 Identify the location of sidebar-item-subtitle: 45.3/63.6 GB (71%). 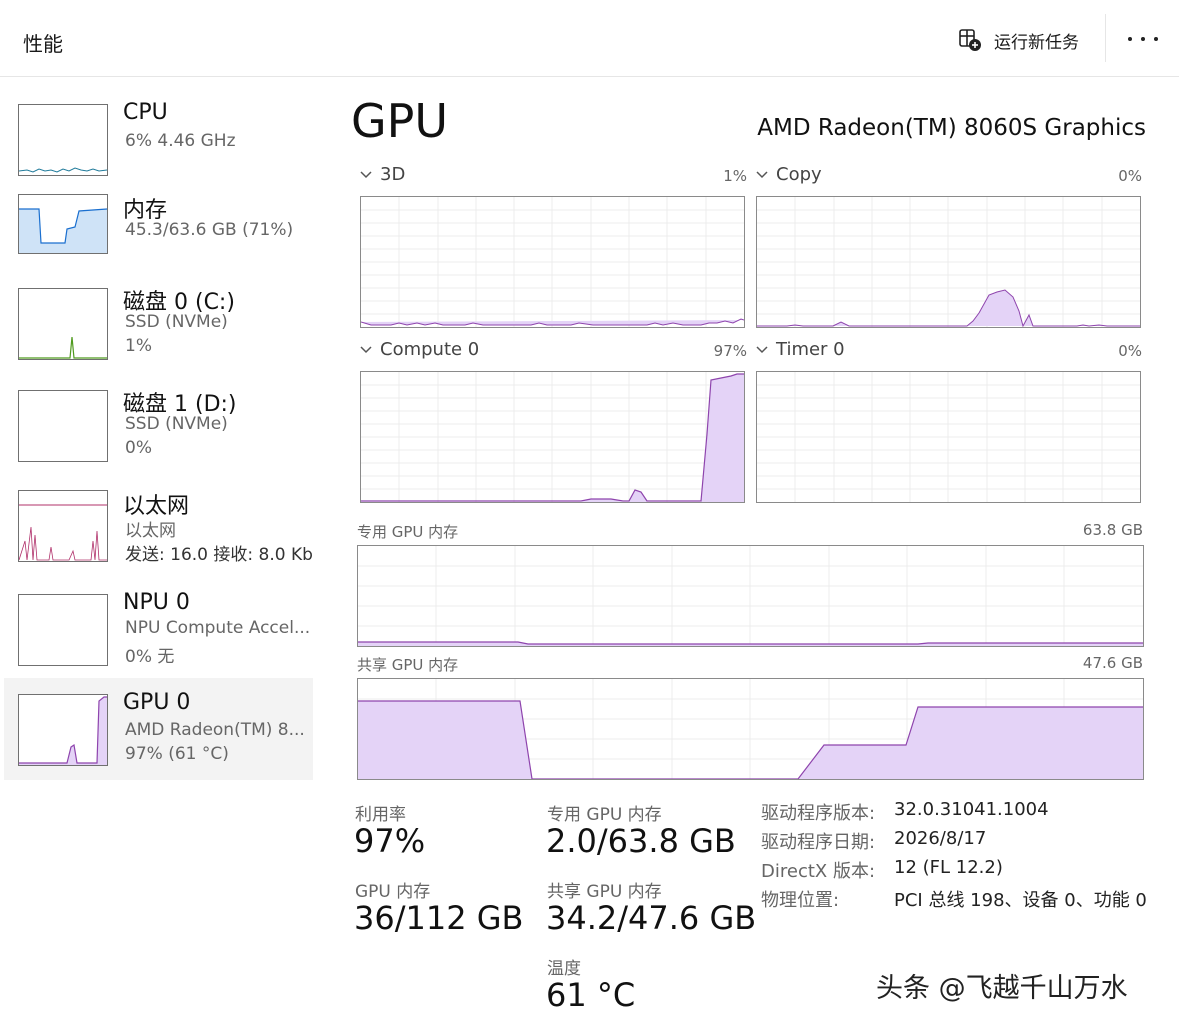
(209, 230).